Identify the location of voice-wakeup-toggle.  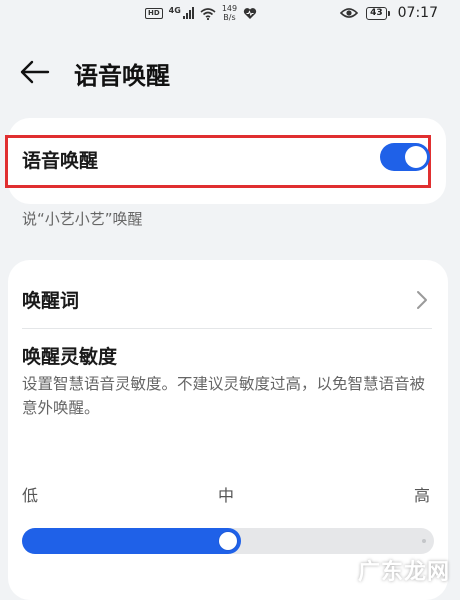
(405, 157).